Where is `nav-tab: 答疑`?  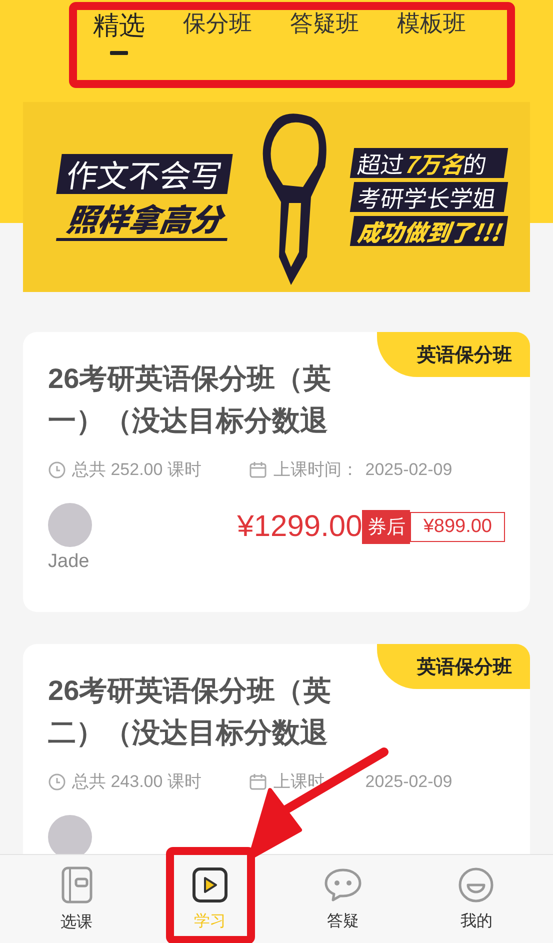 nav-tab: 答疑 is located at coordinates (343, 899).